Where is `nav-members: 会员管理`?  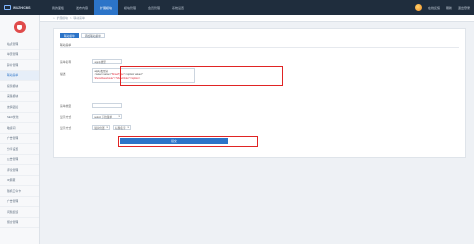 nav-members: 会员管理 is located at coordinates (154, 7).